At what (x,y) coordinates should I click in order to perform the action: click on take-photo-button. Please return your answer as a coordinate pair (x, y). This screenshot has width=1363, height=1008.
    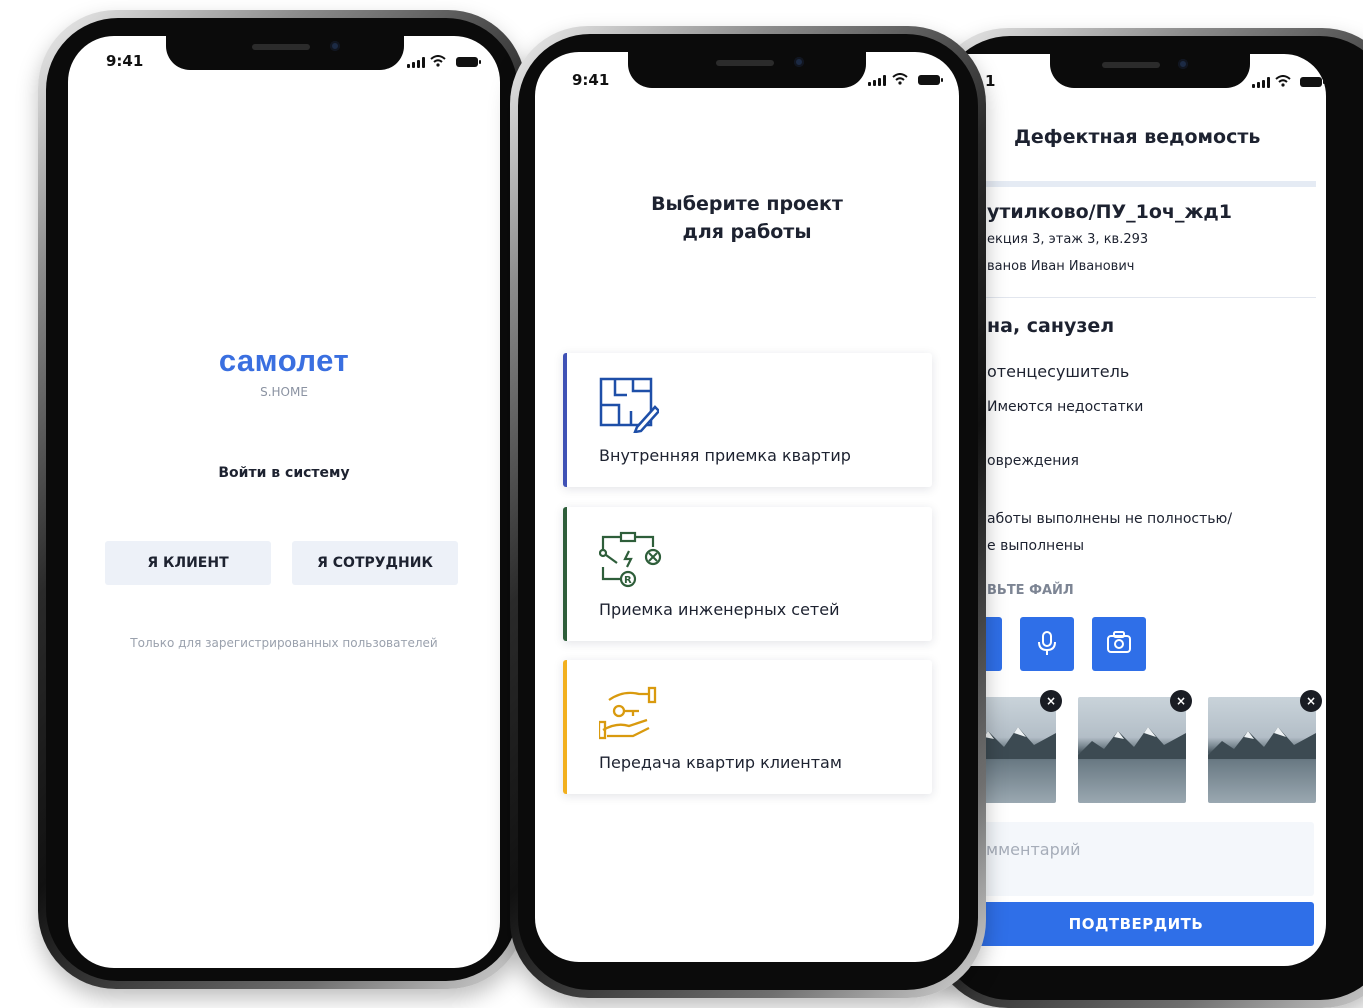
    Looking at the image, I should click on (1119, 644).